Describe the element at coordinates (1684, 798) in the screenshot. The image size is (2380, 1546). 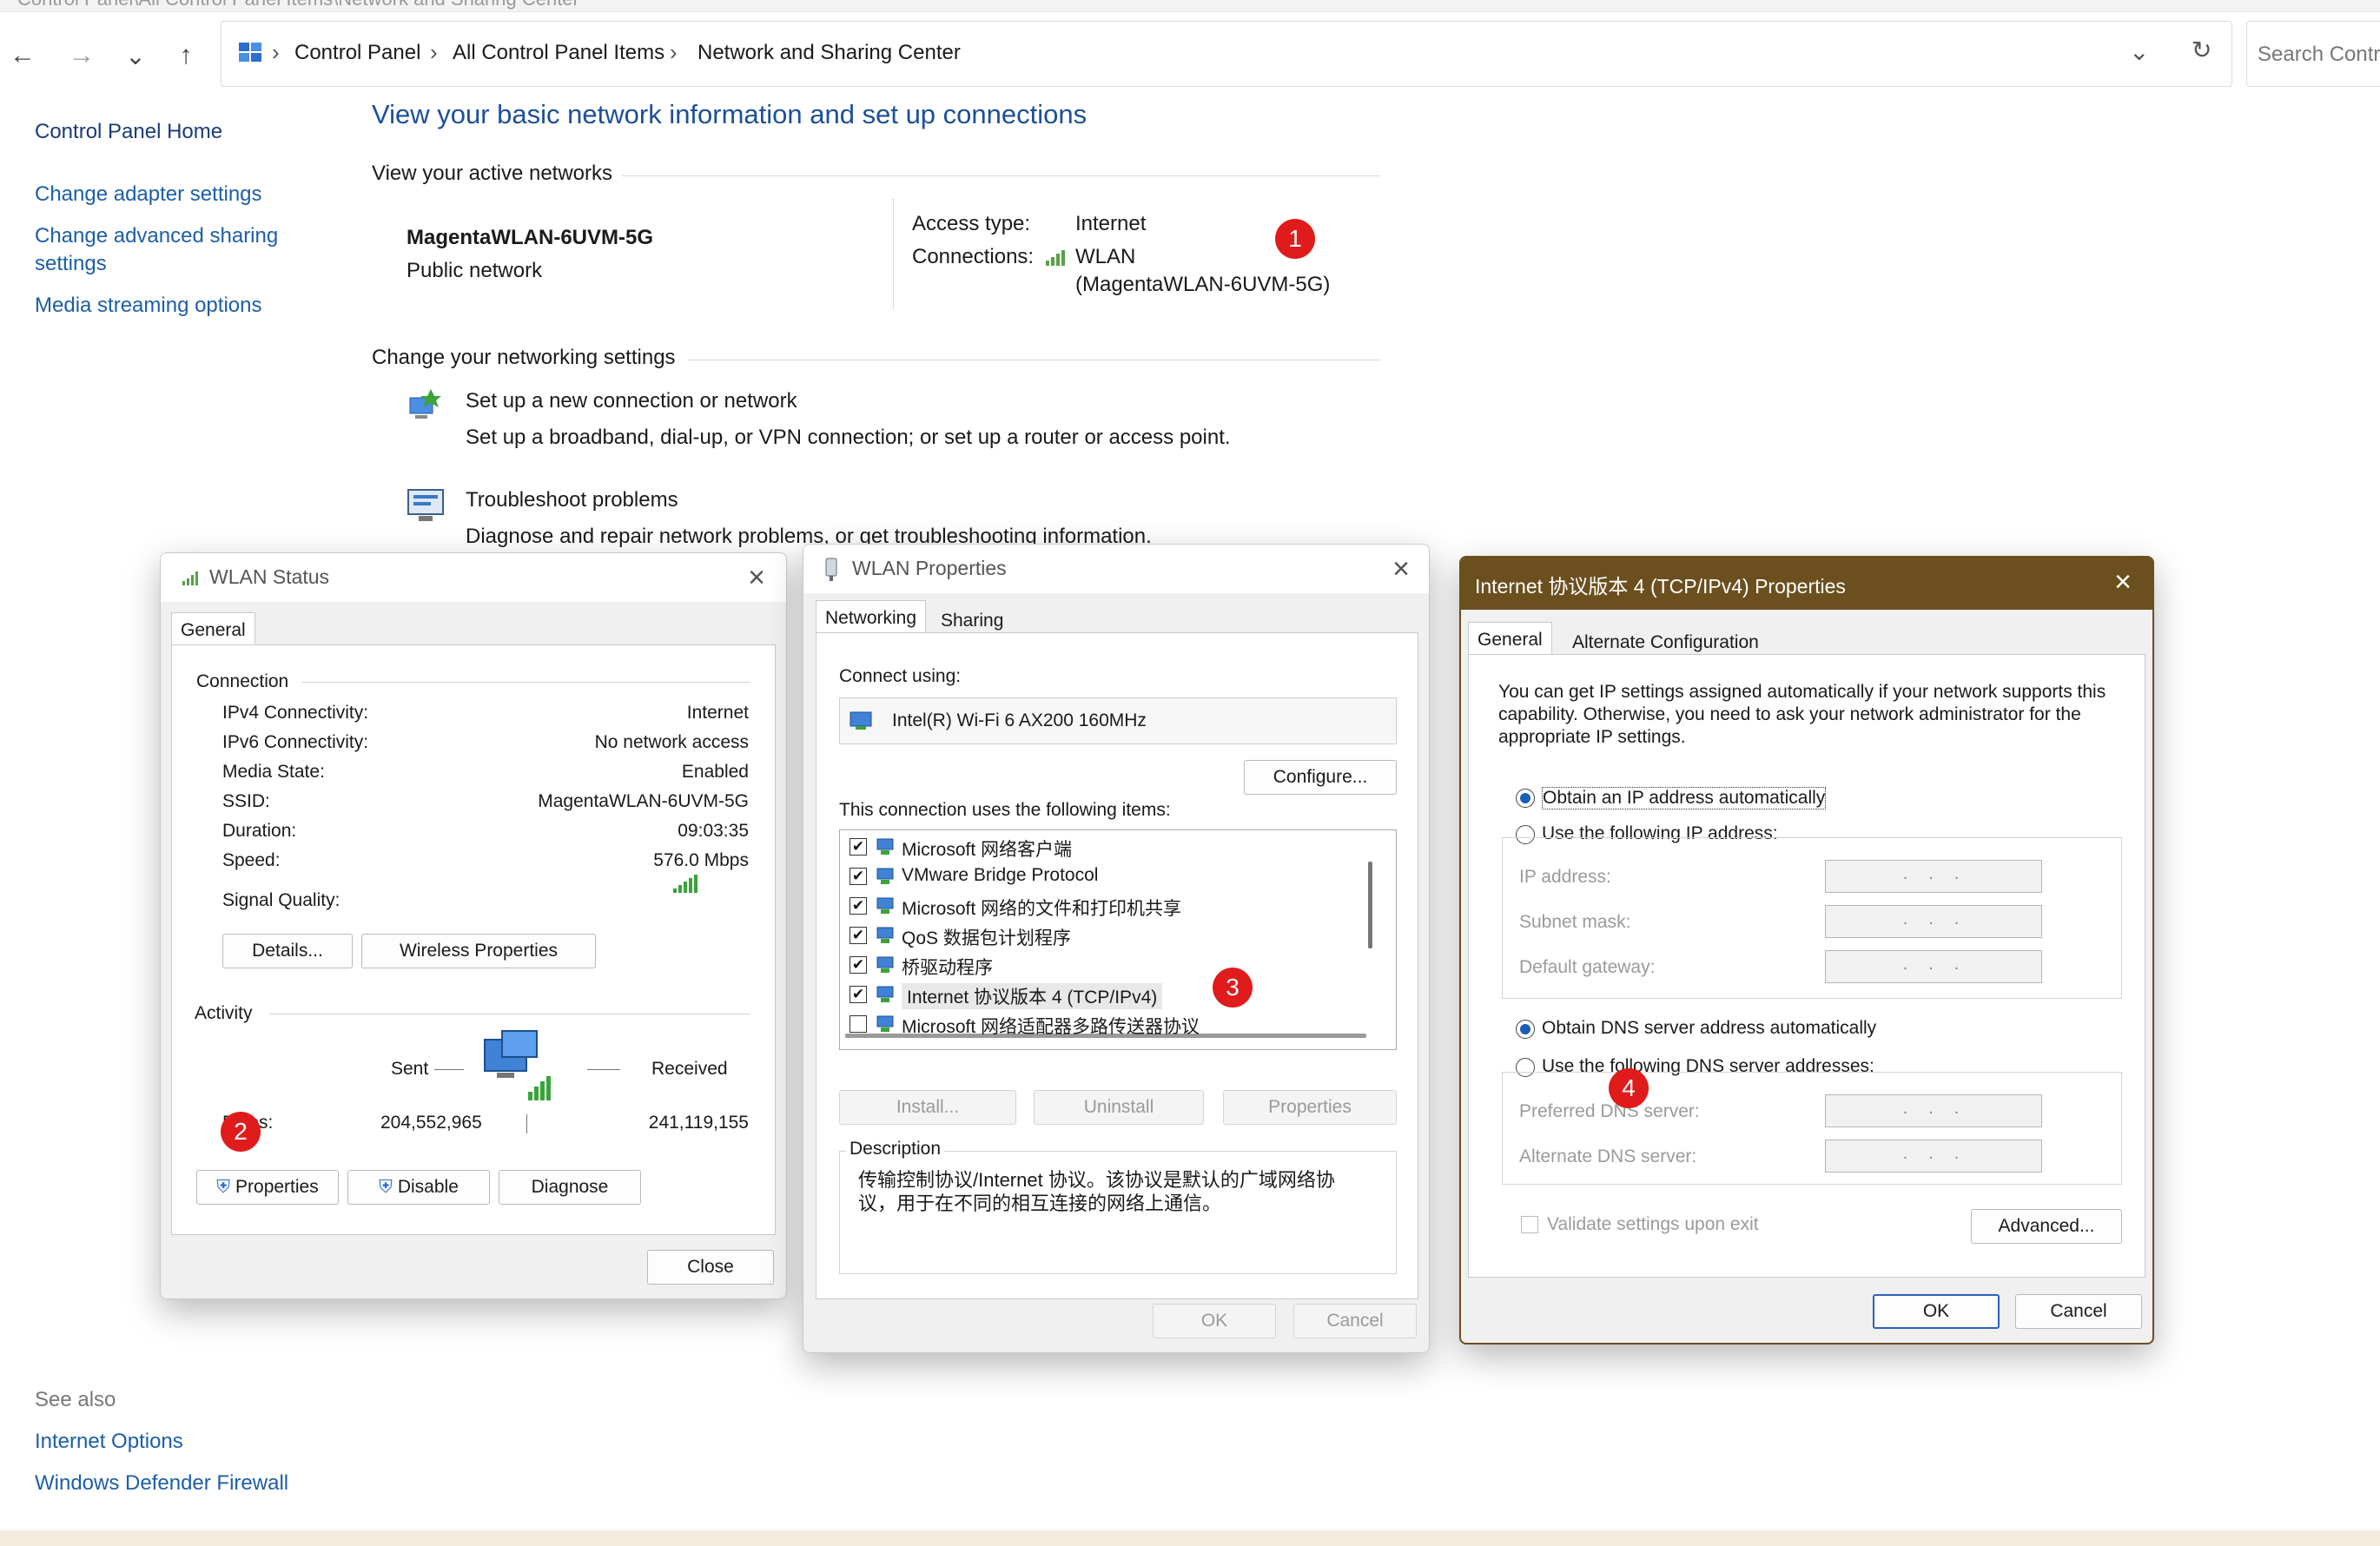
I see `obtain-ip-auto-label: Obtain an IP address automatically` at that location.